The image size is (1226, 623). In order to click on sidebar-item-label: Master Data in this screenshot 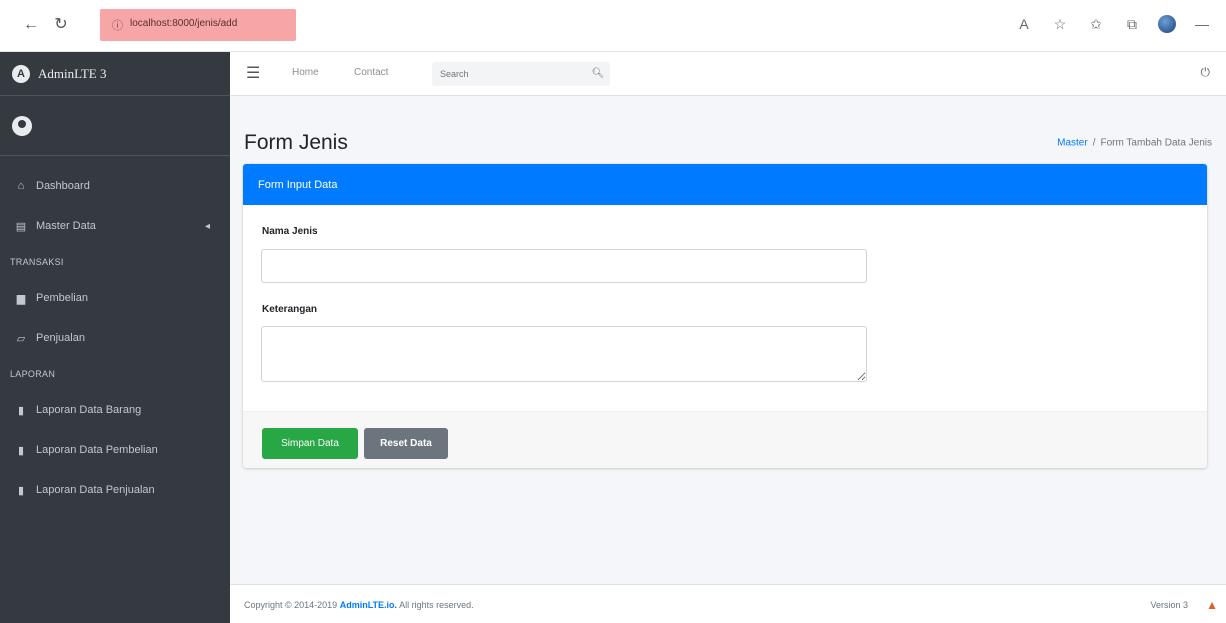, I will do `click(66, 226)`.